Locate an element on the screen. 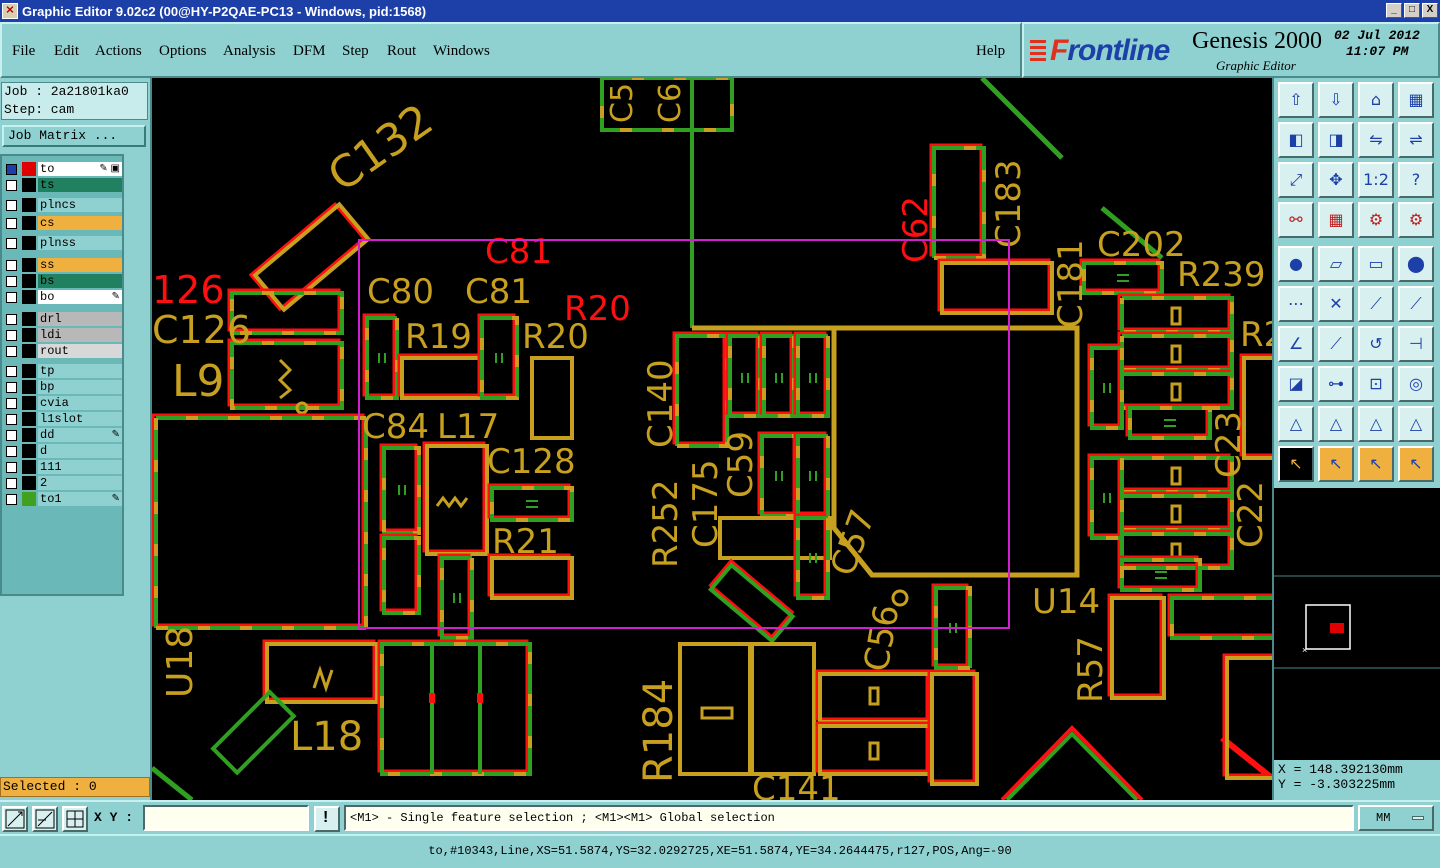 This screenshot has height=868, width=1440. scale-button: 1:2 is located at coordinates (1376, 180).